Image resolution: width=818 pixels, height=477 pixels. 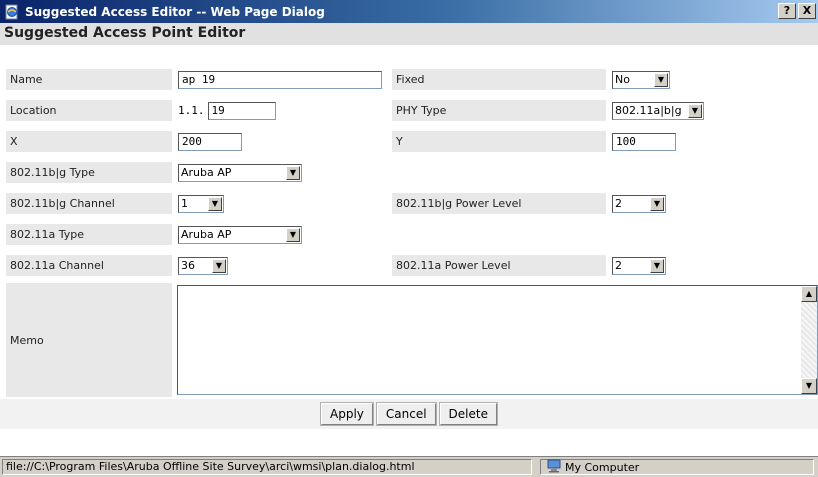 I want to click on memo-scrollbar: ▲ ▼, so click(x=809, y=340).